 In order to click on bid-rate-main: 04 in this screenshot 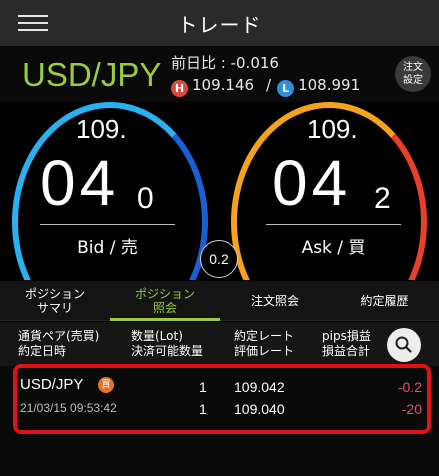, I will do `click(80, 183)`.